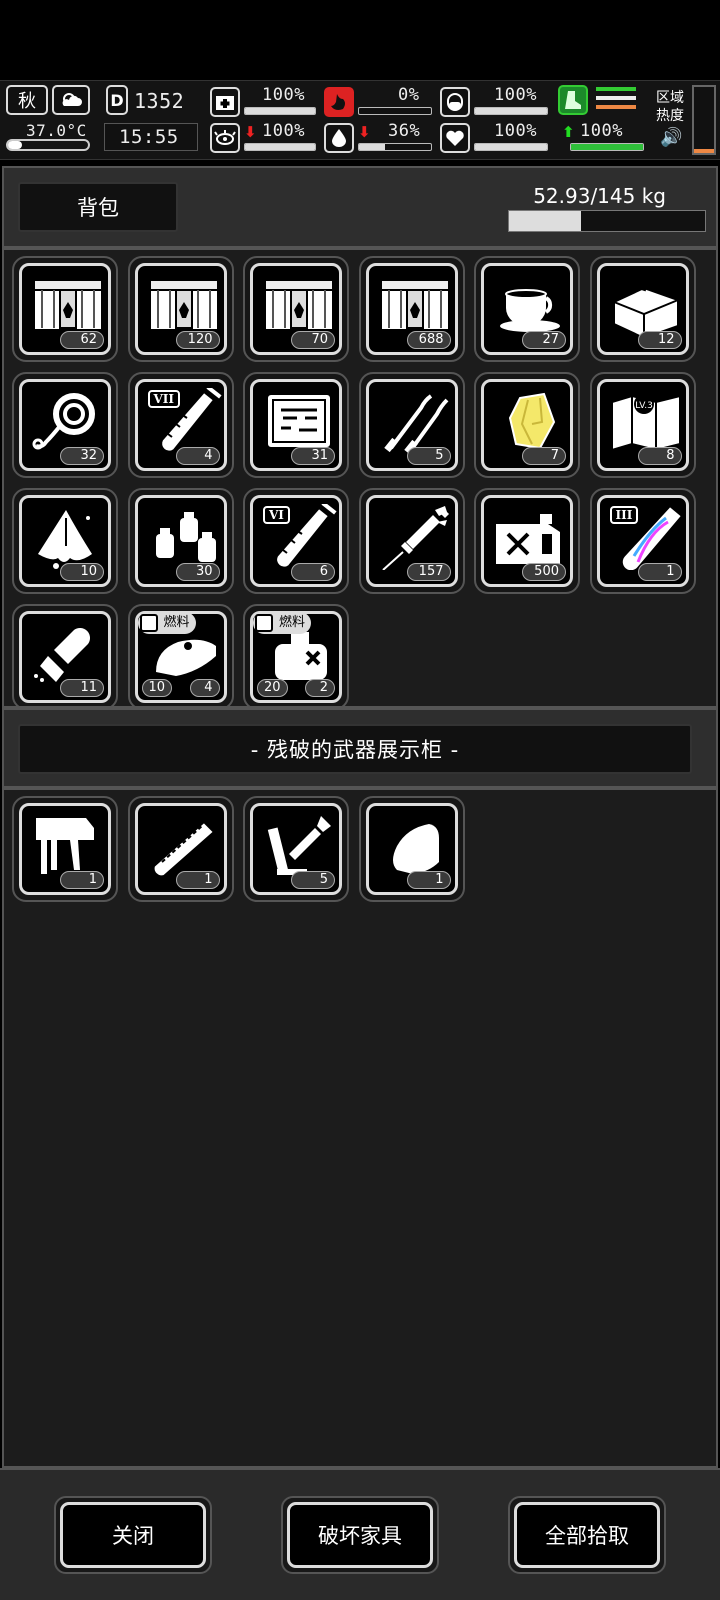  Describe the element at coordinates (601, 131) in the screenshot. I see `stamina-value: 100%` at that location.